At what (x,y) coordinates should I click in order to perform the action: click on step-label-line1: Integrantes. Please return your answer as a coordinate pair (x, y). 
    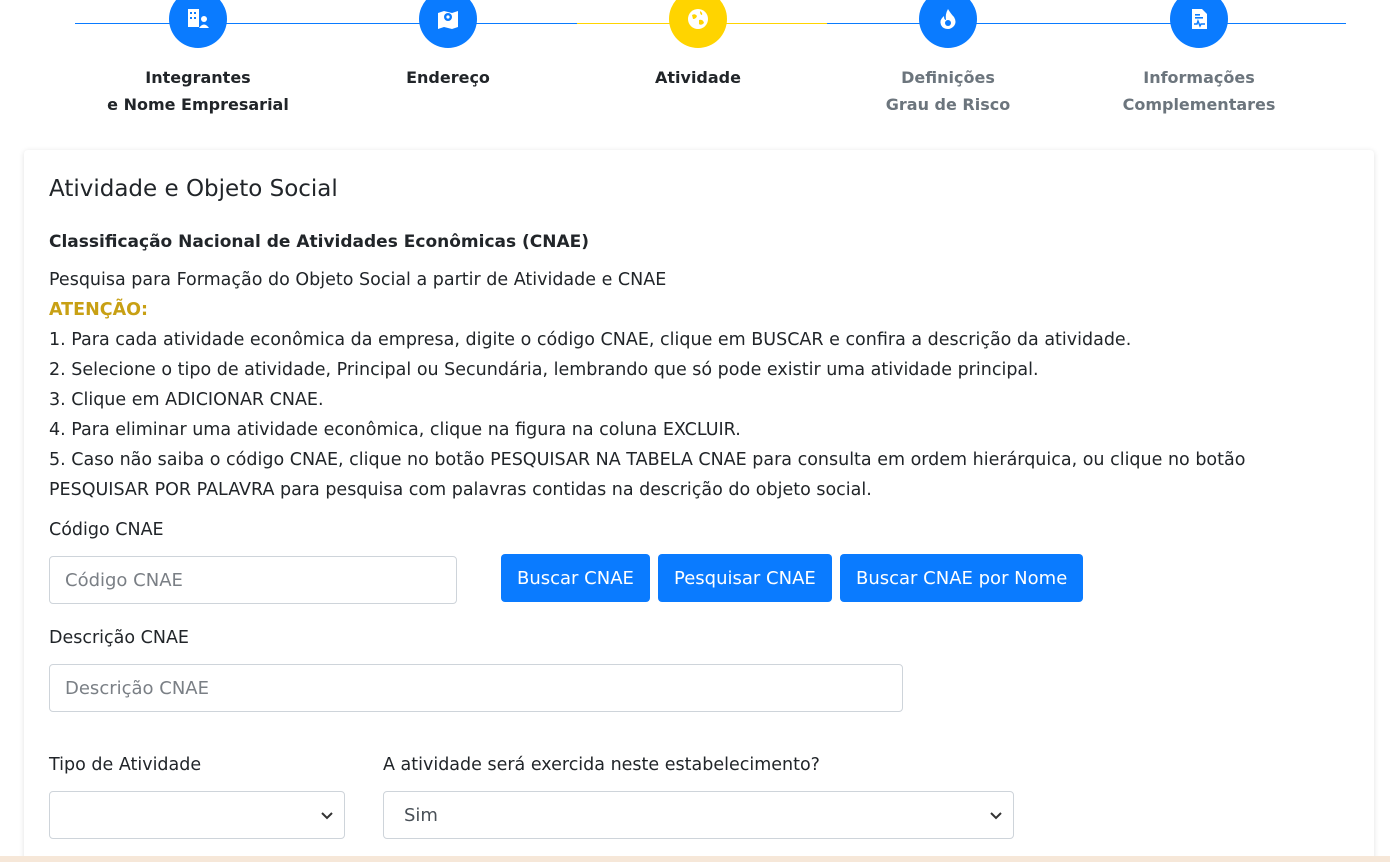
    Looking at the image, I should click on (198, 77).